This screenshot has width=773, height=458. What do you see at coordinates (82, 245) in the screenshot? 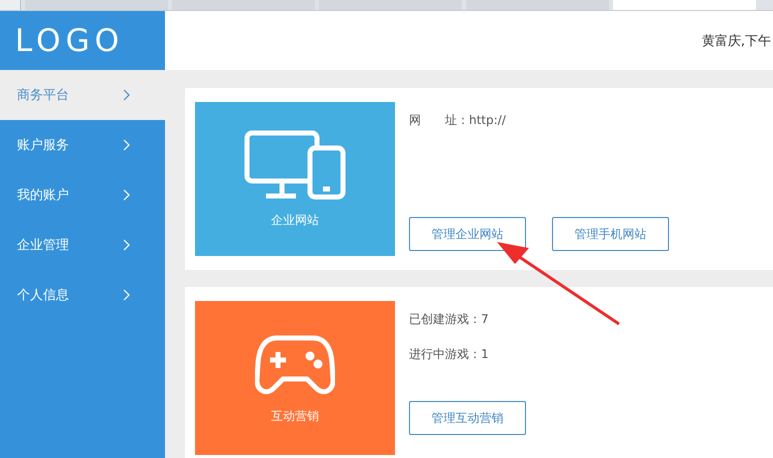
I see `sidebar-item: 企业管理` at bounding box center [82, 245].